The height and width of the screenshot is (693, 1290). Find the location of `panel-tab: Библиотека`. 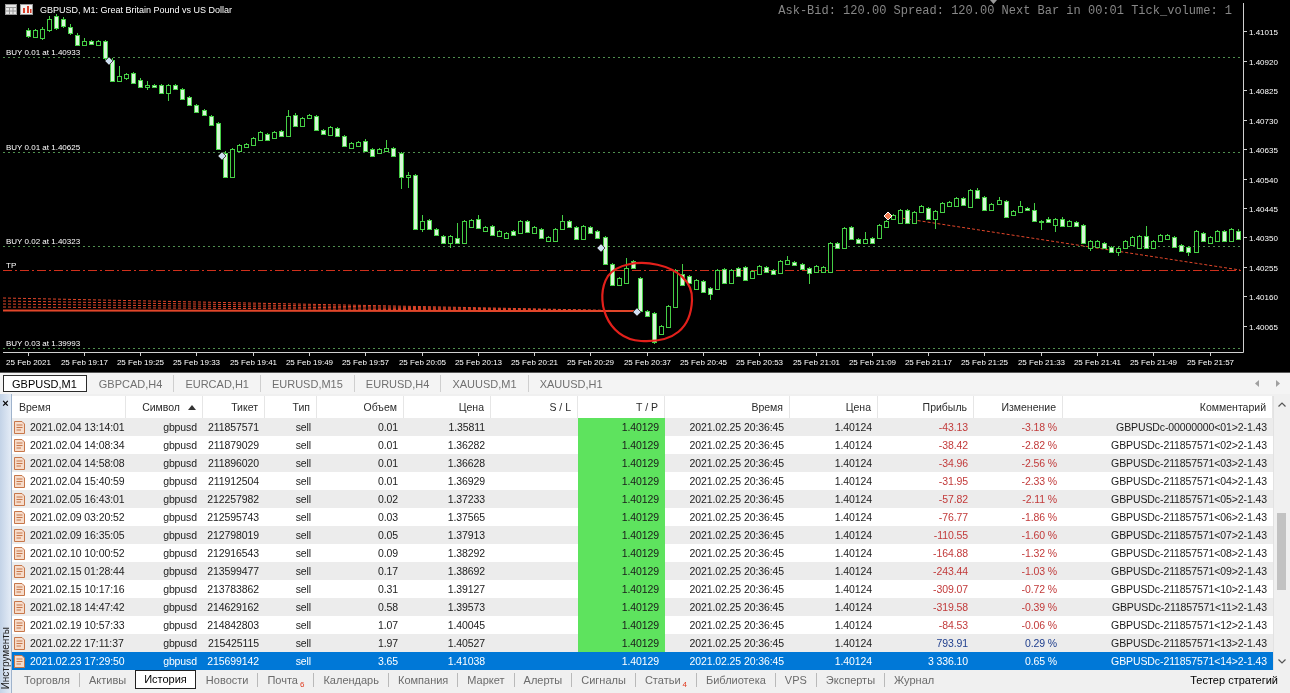

panel-tab: Библиотека is located at coordinates (735, 680).